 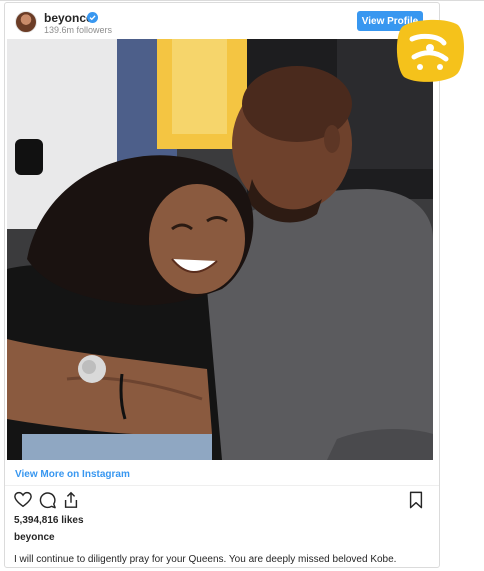 What do you see at coordinates (78, 30) in the screenshot?
I see `followers-count: 139.6m followers` at bounding box center [78, 30].